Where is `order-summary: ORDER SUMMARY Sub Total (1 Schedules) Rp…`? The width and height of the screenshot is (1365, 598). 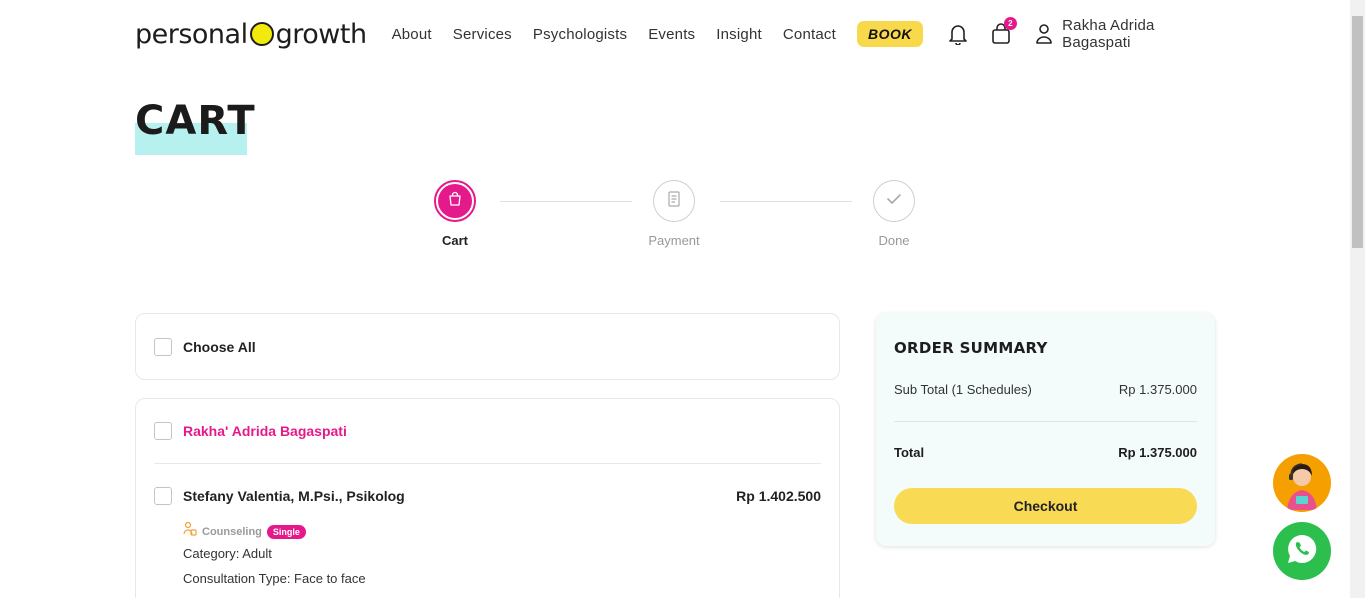
order-summary: ORDER SUMMARY Sub Total (1 Schedules) Rp… is located at coordinates (1045, 429).